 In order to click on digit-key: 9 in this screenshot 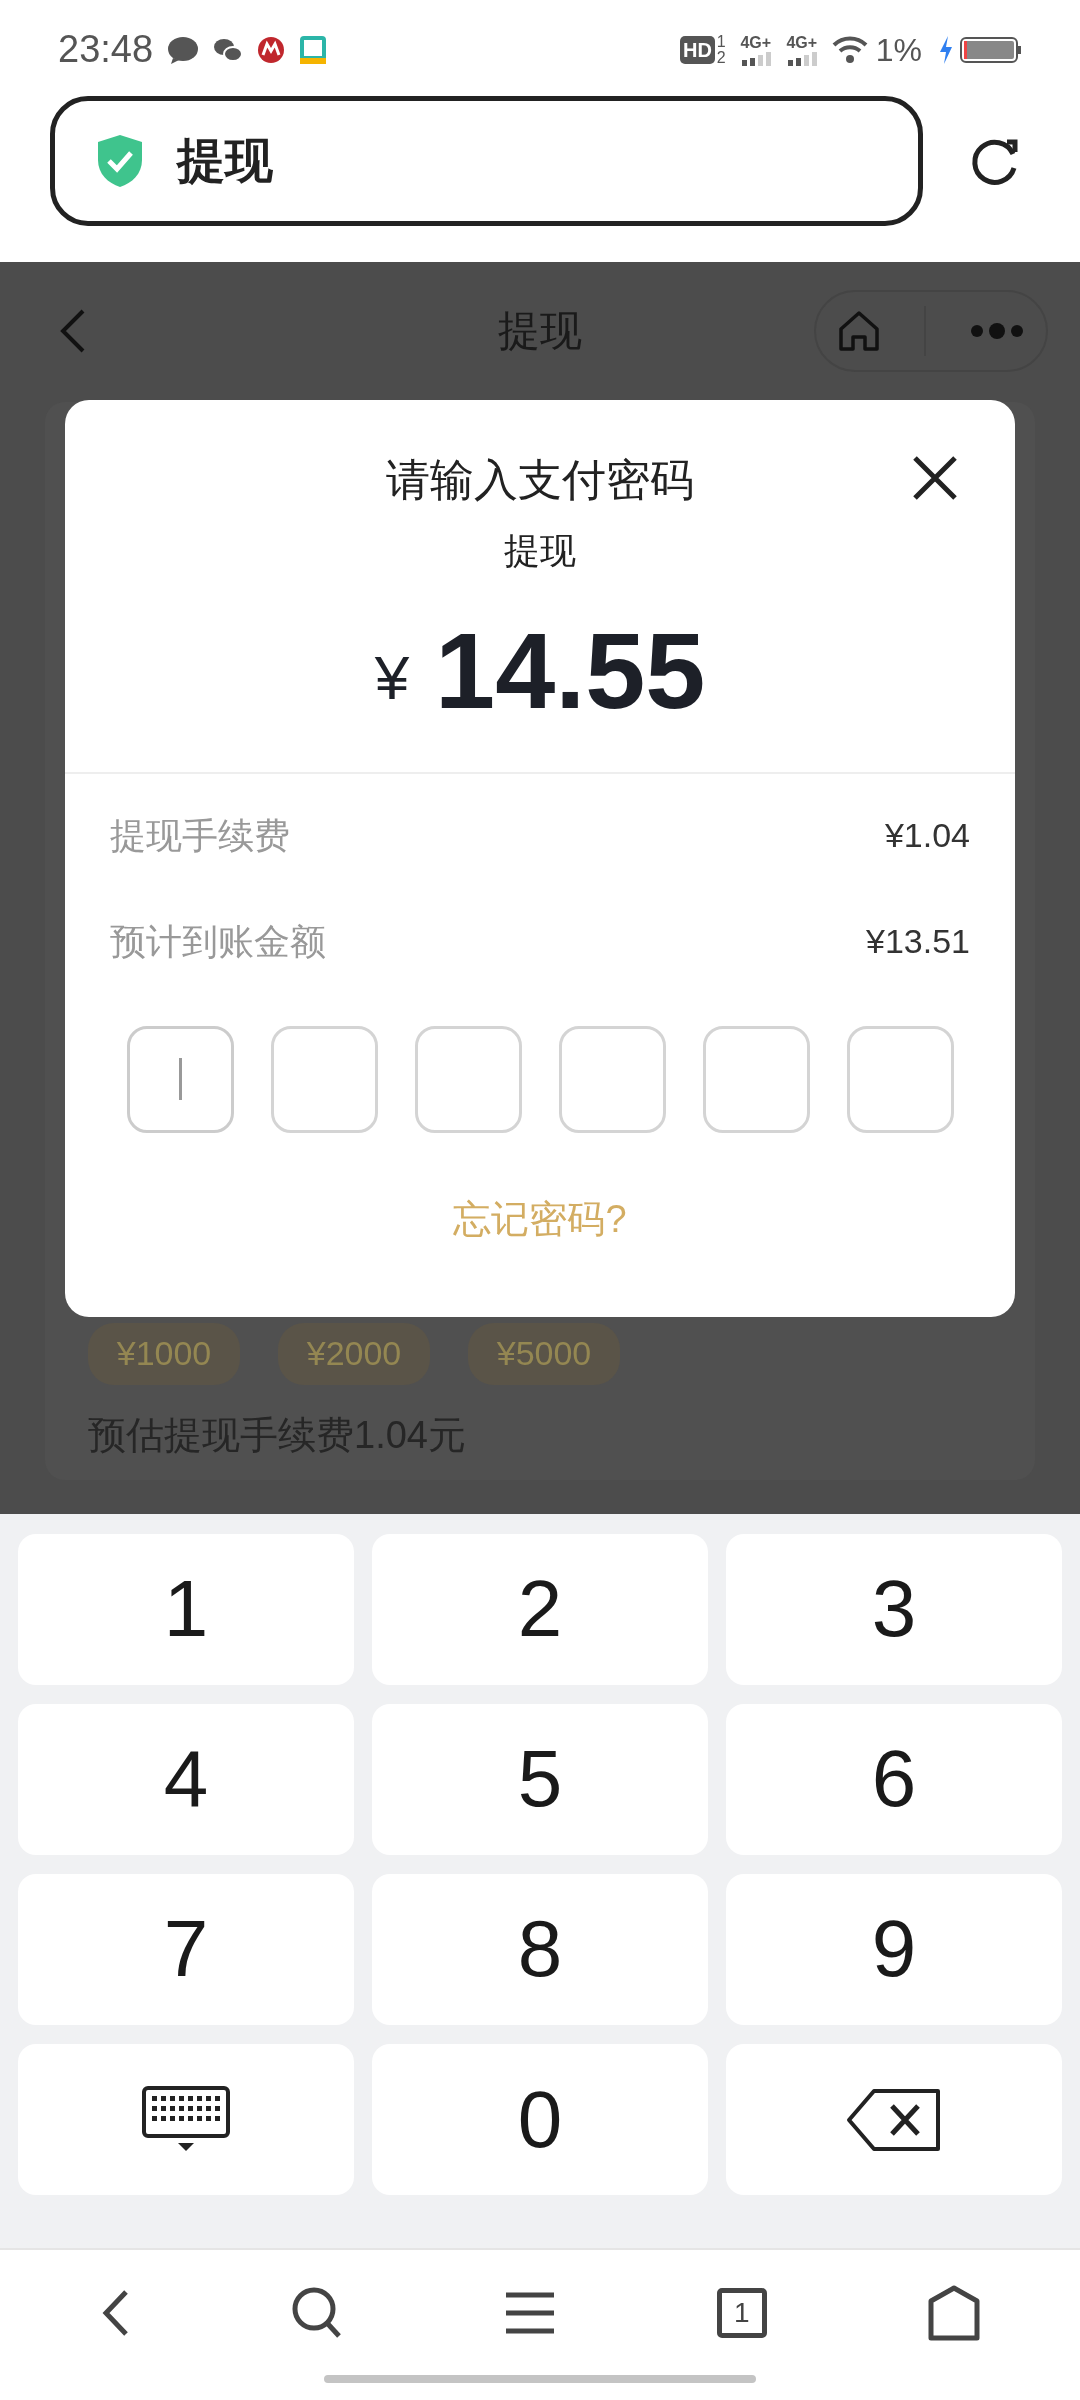, I will do `click(894, 1949)`.